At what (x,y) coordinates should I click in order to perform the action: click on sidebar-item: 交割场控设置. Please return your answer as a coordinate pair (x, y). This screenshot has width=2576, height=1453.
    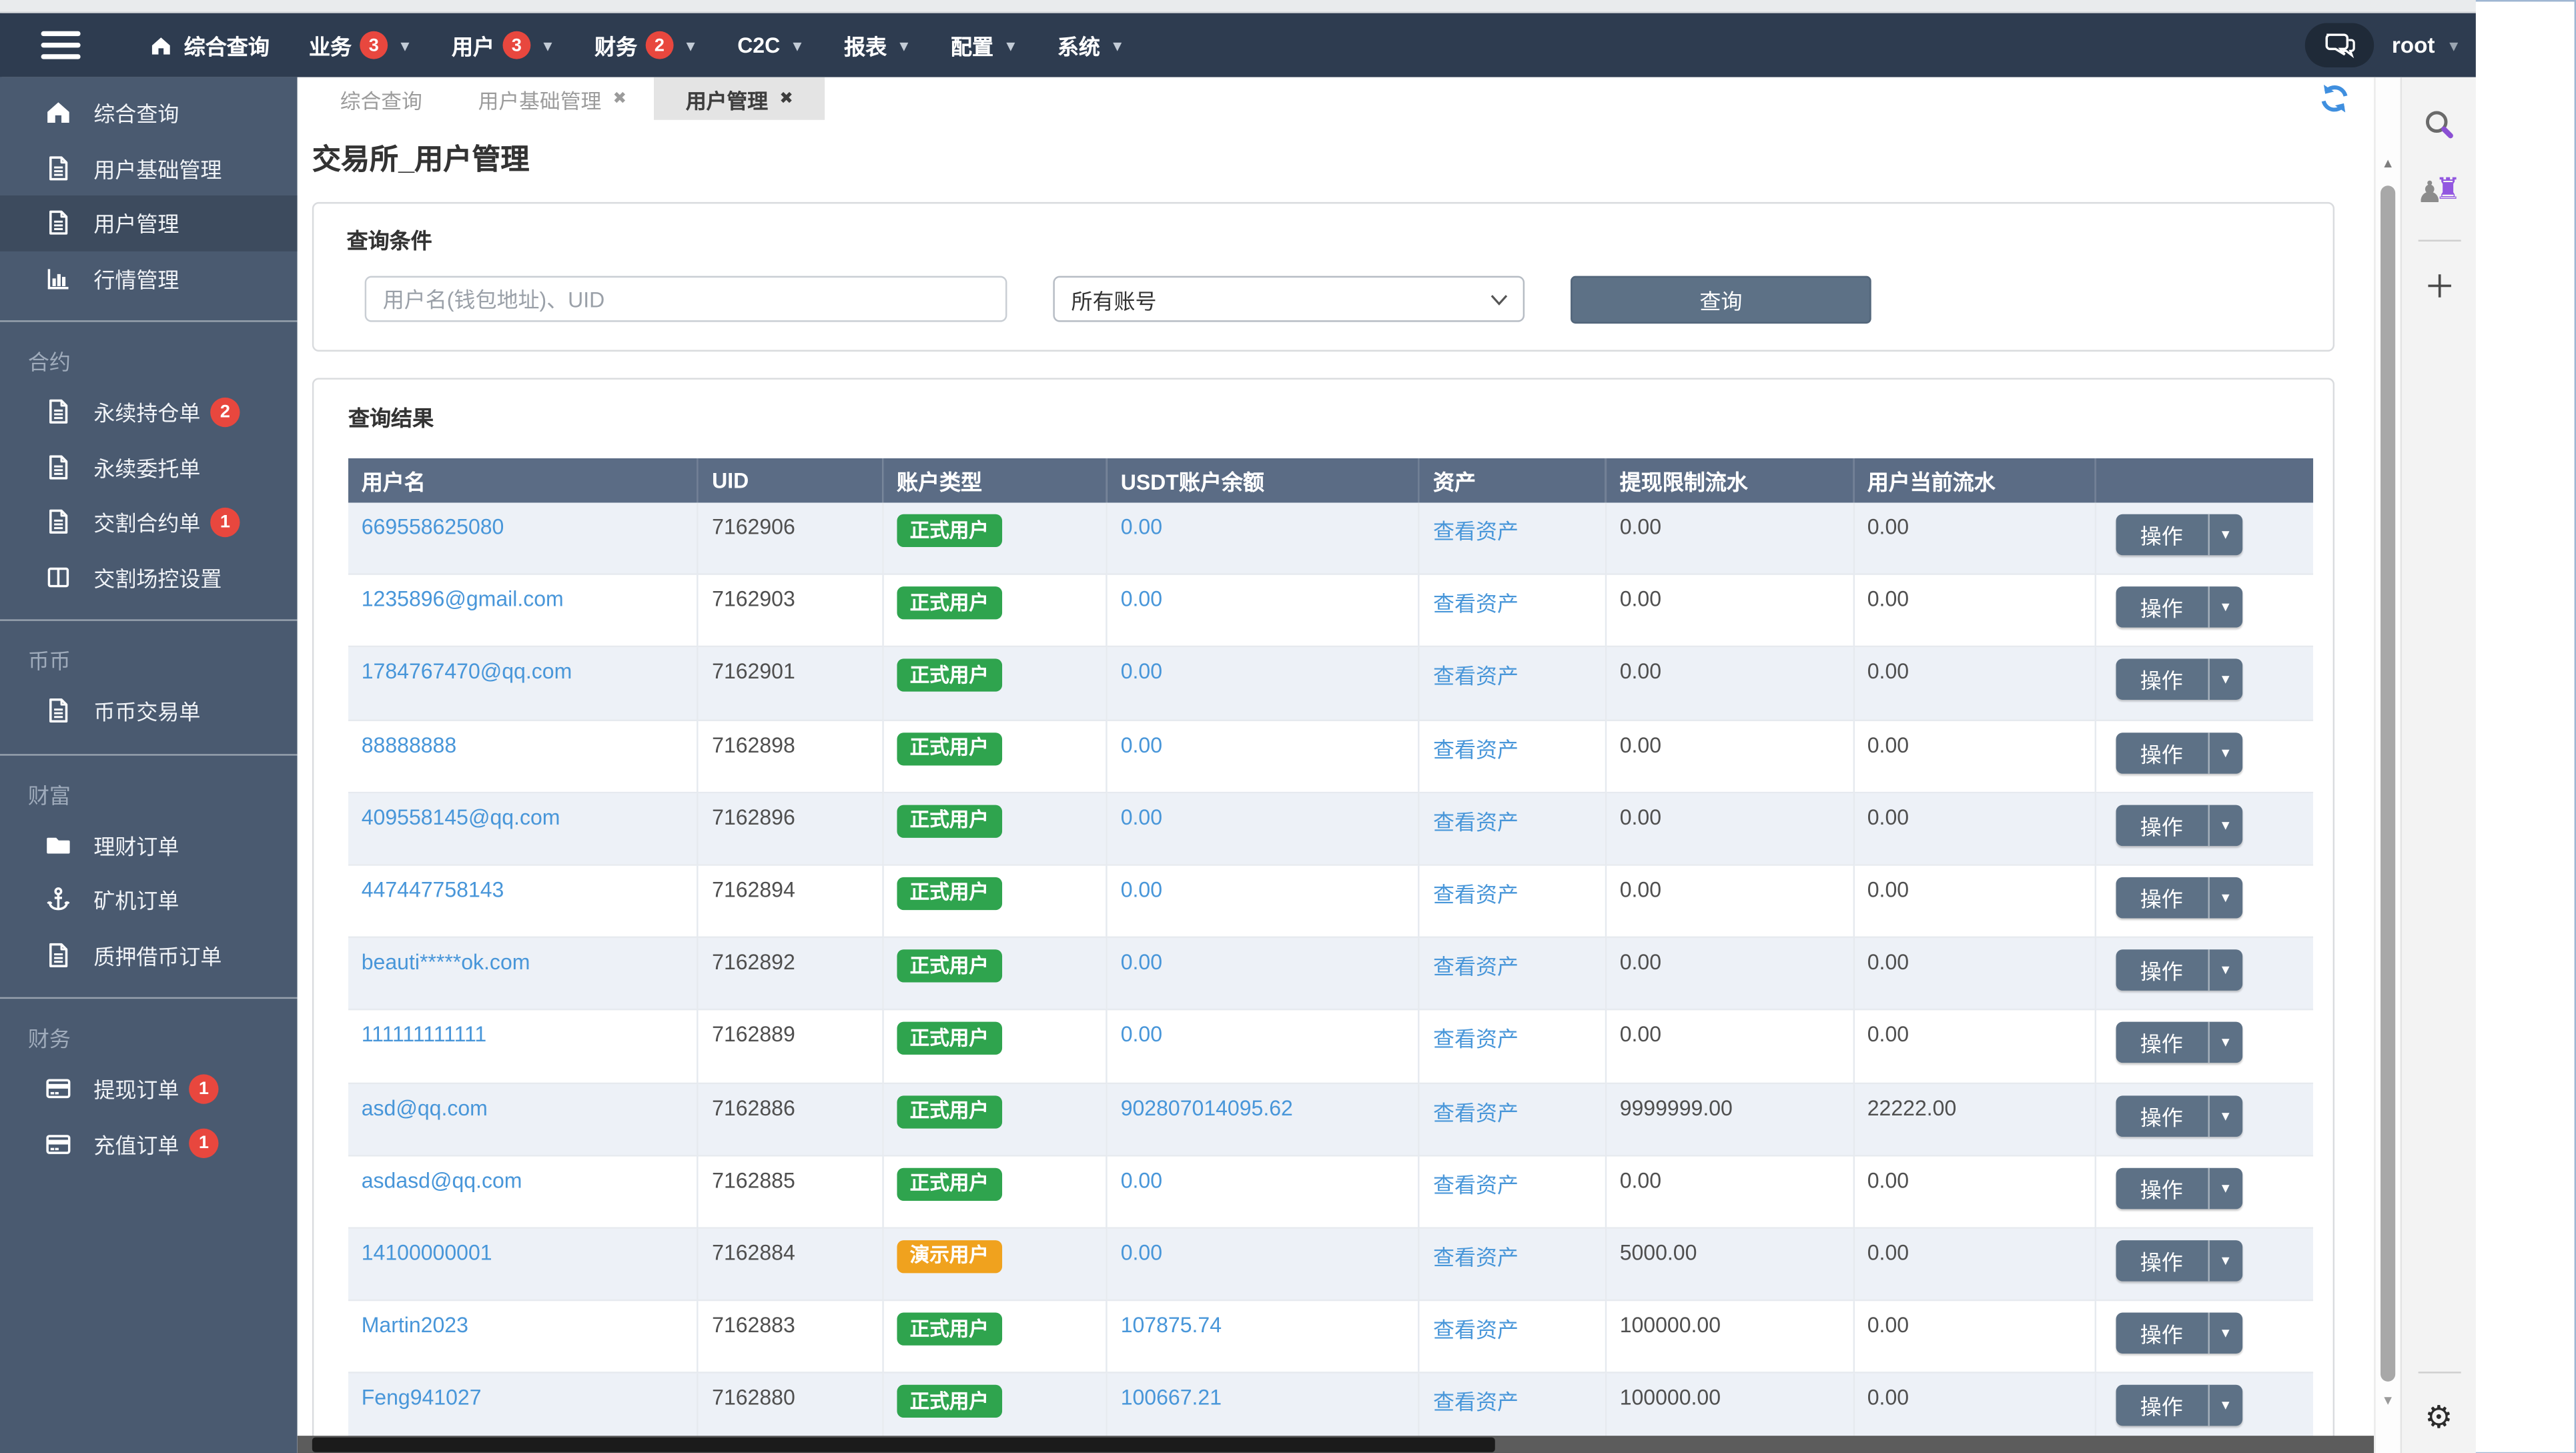
    Looking at the image, I should click on (149, 577).